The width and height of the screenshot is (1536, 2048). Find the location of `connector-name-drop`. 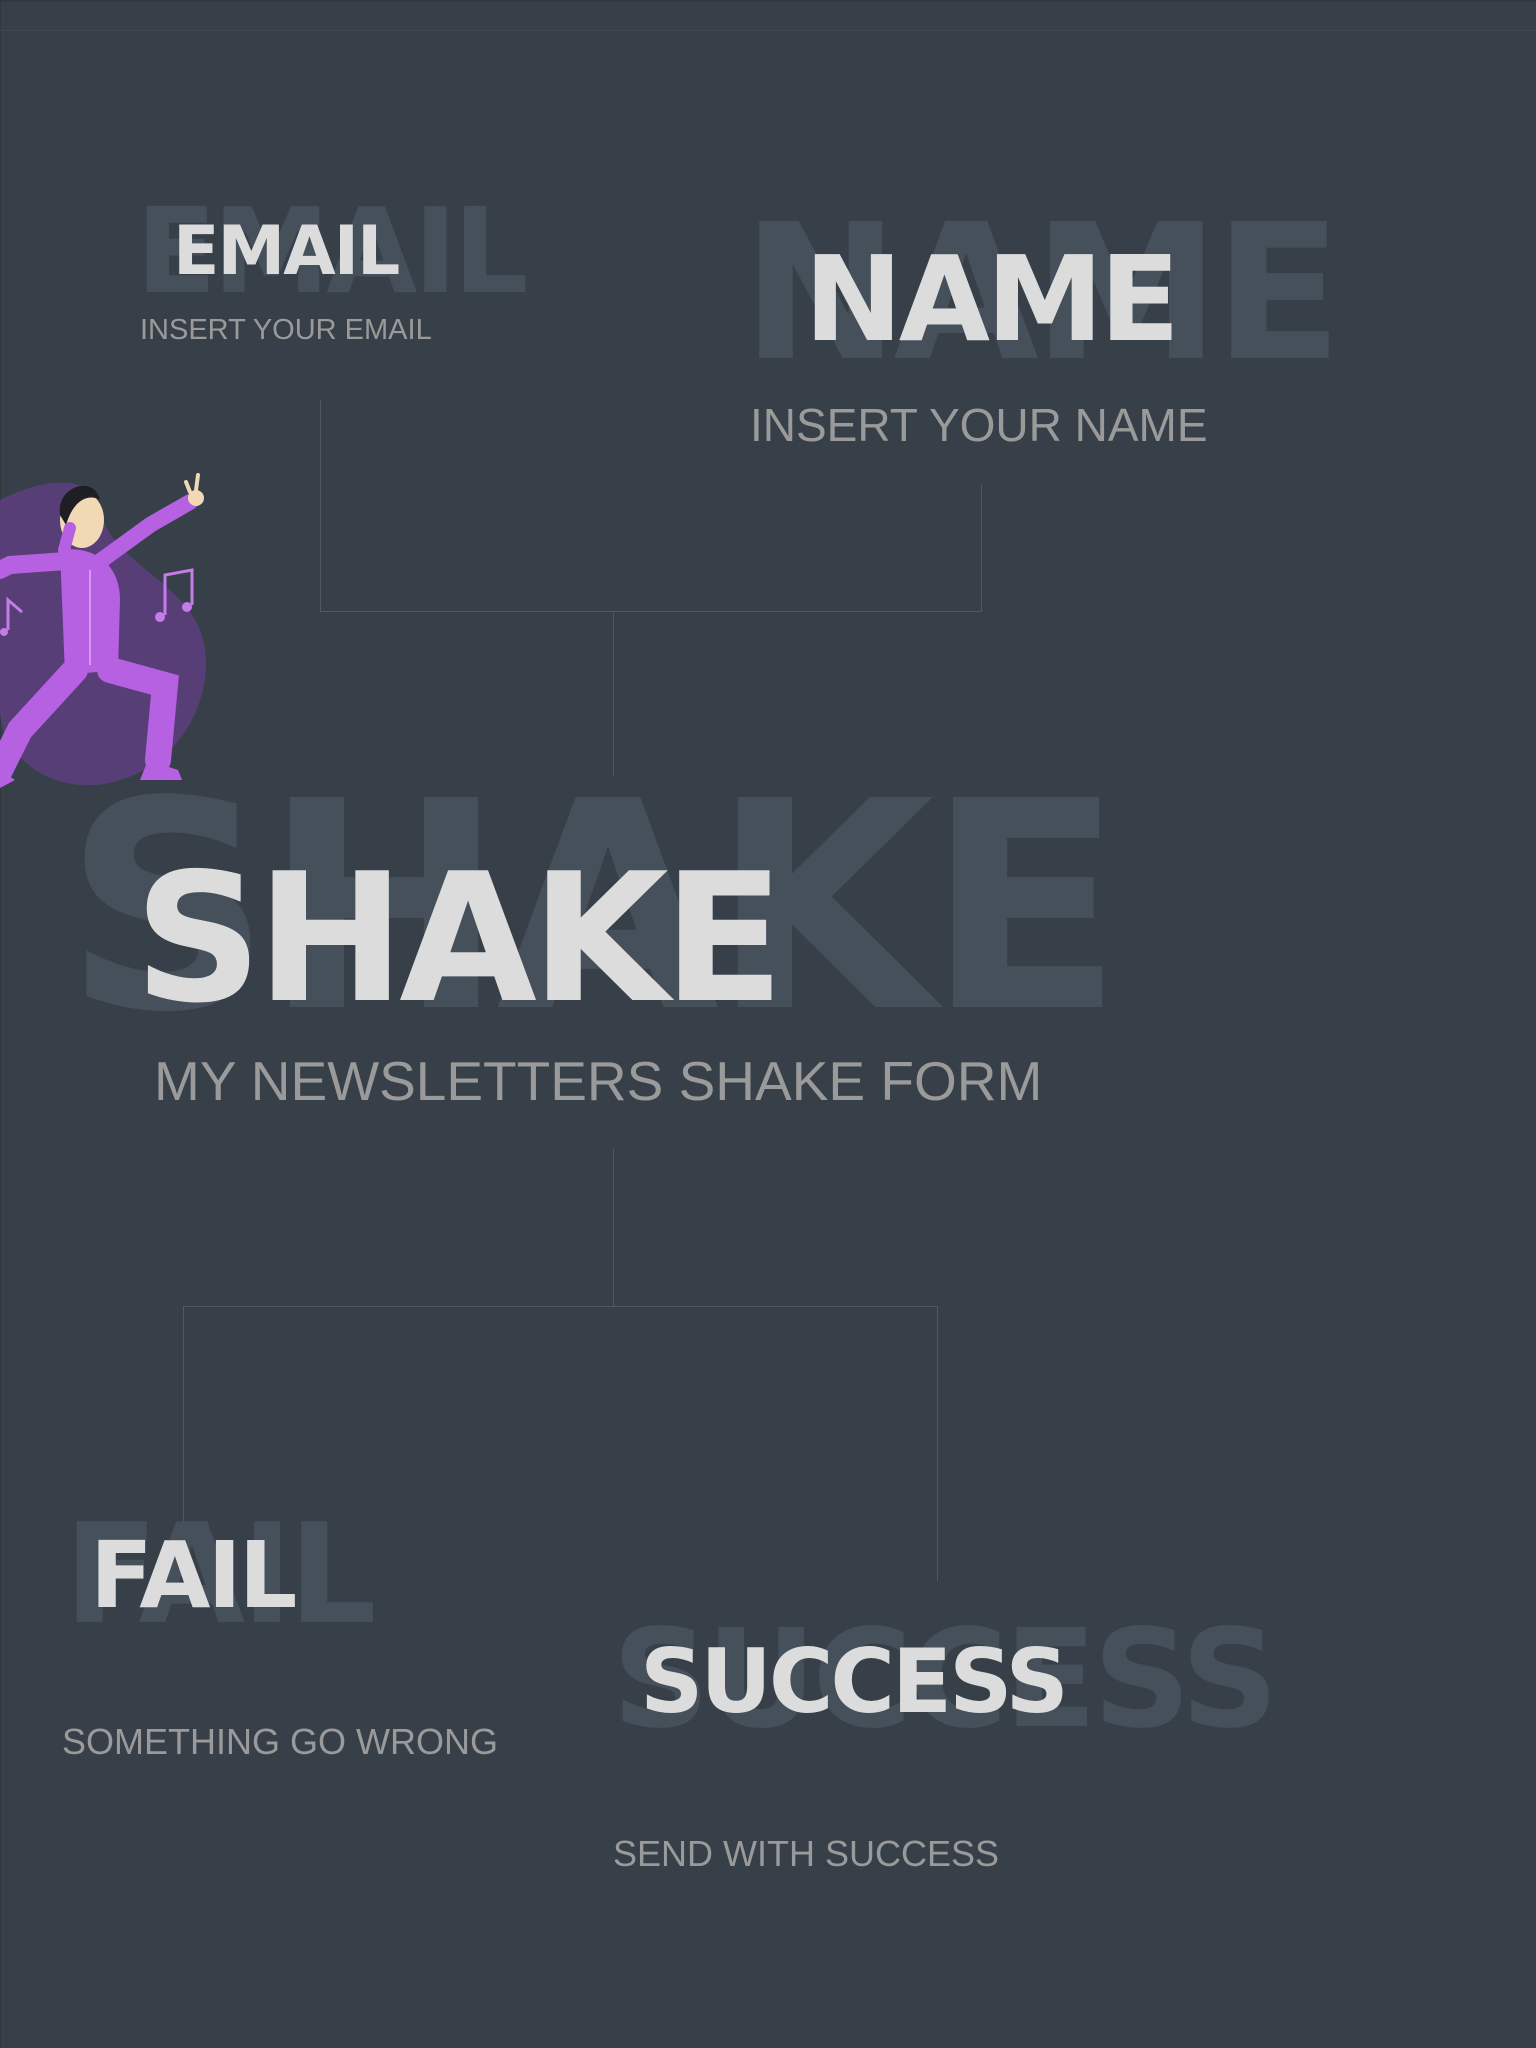

connector-name-drop is located at coordinates (981, 548).